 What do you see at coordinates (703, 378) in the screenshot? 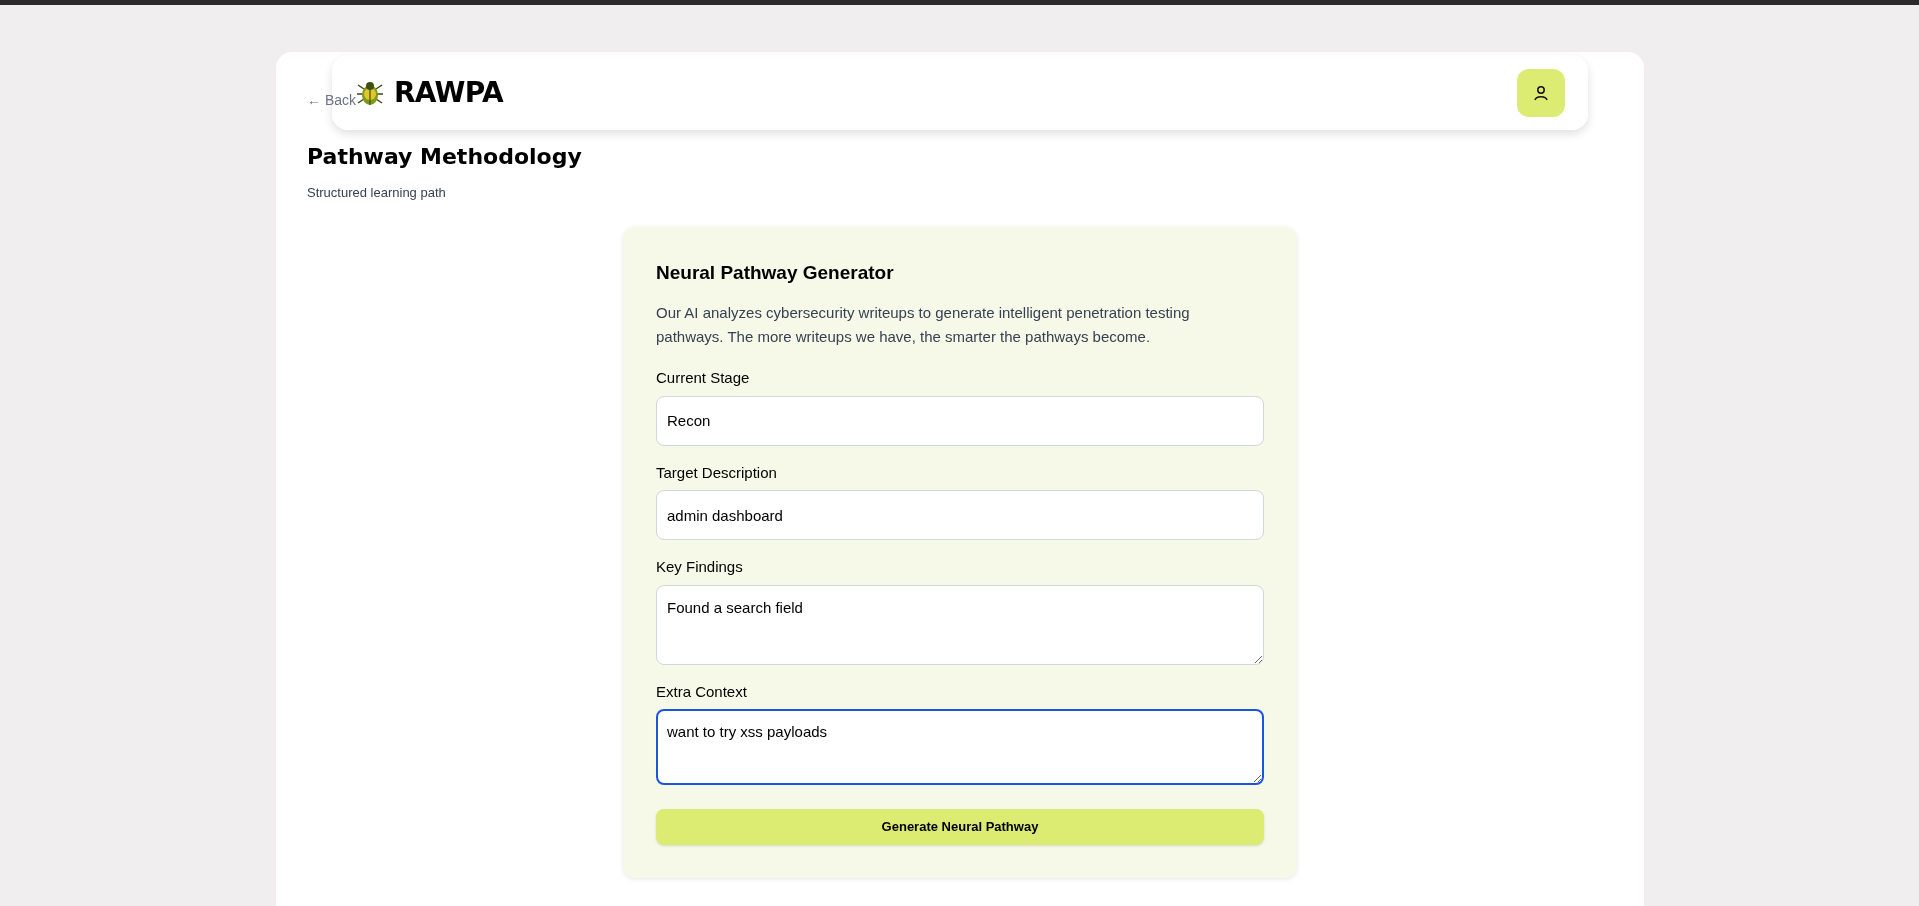
I see `field-label: Current Stage` at bounding box center [703, 378].